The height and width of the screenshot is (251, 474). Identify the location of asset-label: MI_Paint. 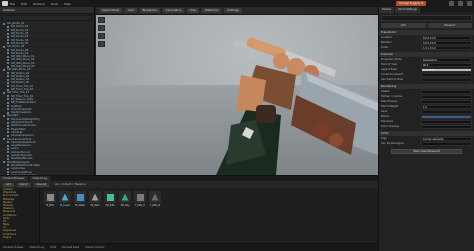
(95, 205).